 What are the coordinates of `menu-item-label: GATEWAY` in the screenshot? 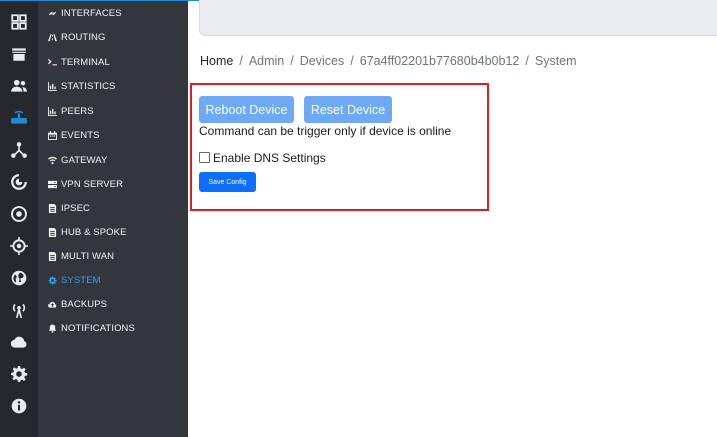 It's located at (84, 160).